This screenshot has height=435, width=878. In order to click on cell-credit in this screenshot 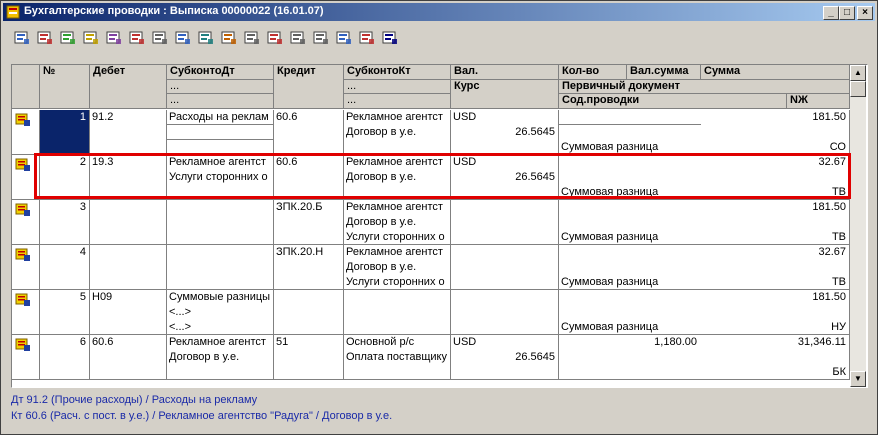, I will do `click(308, 297)`.